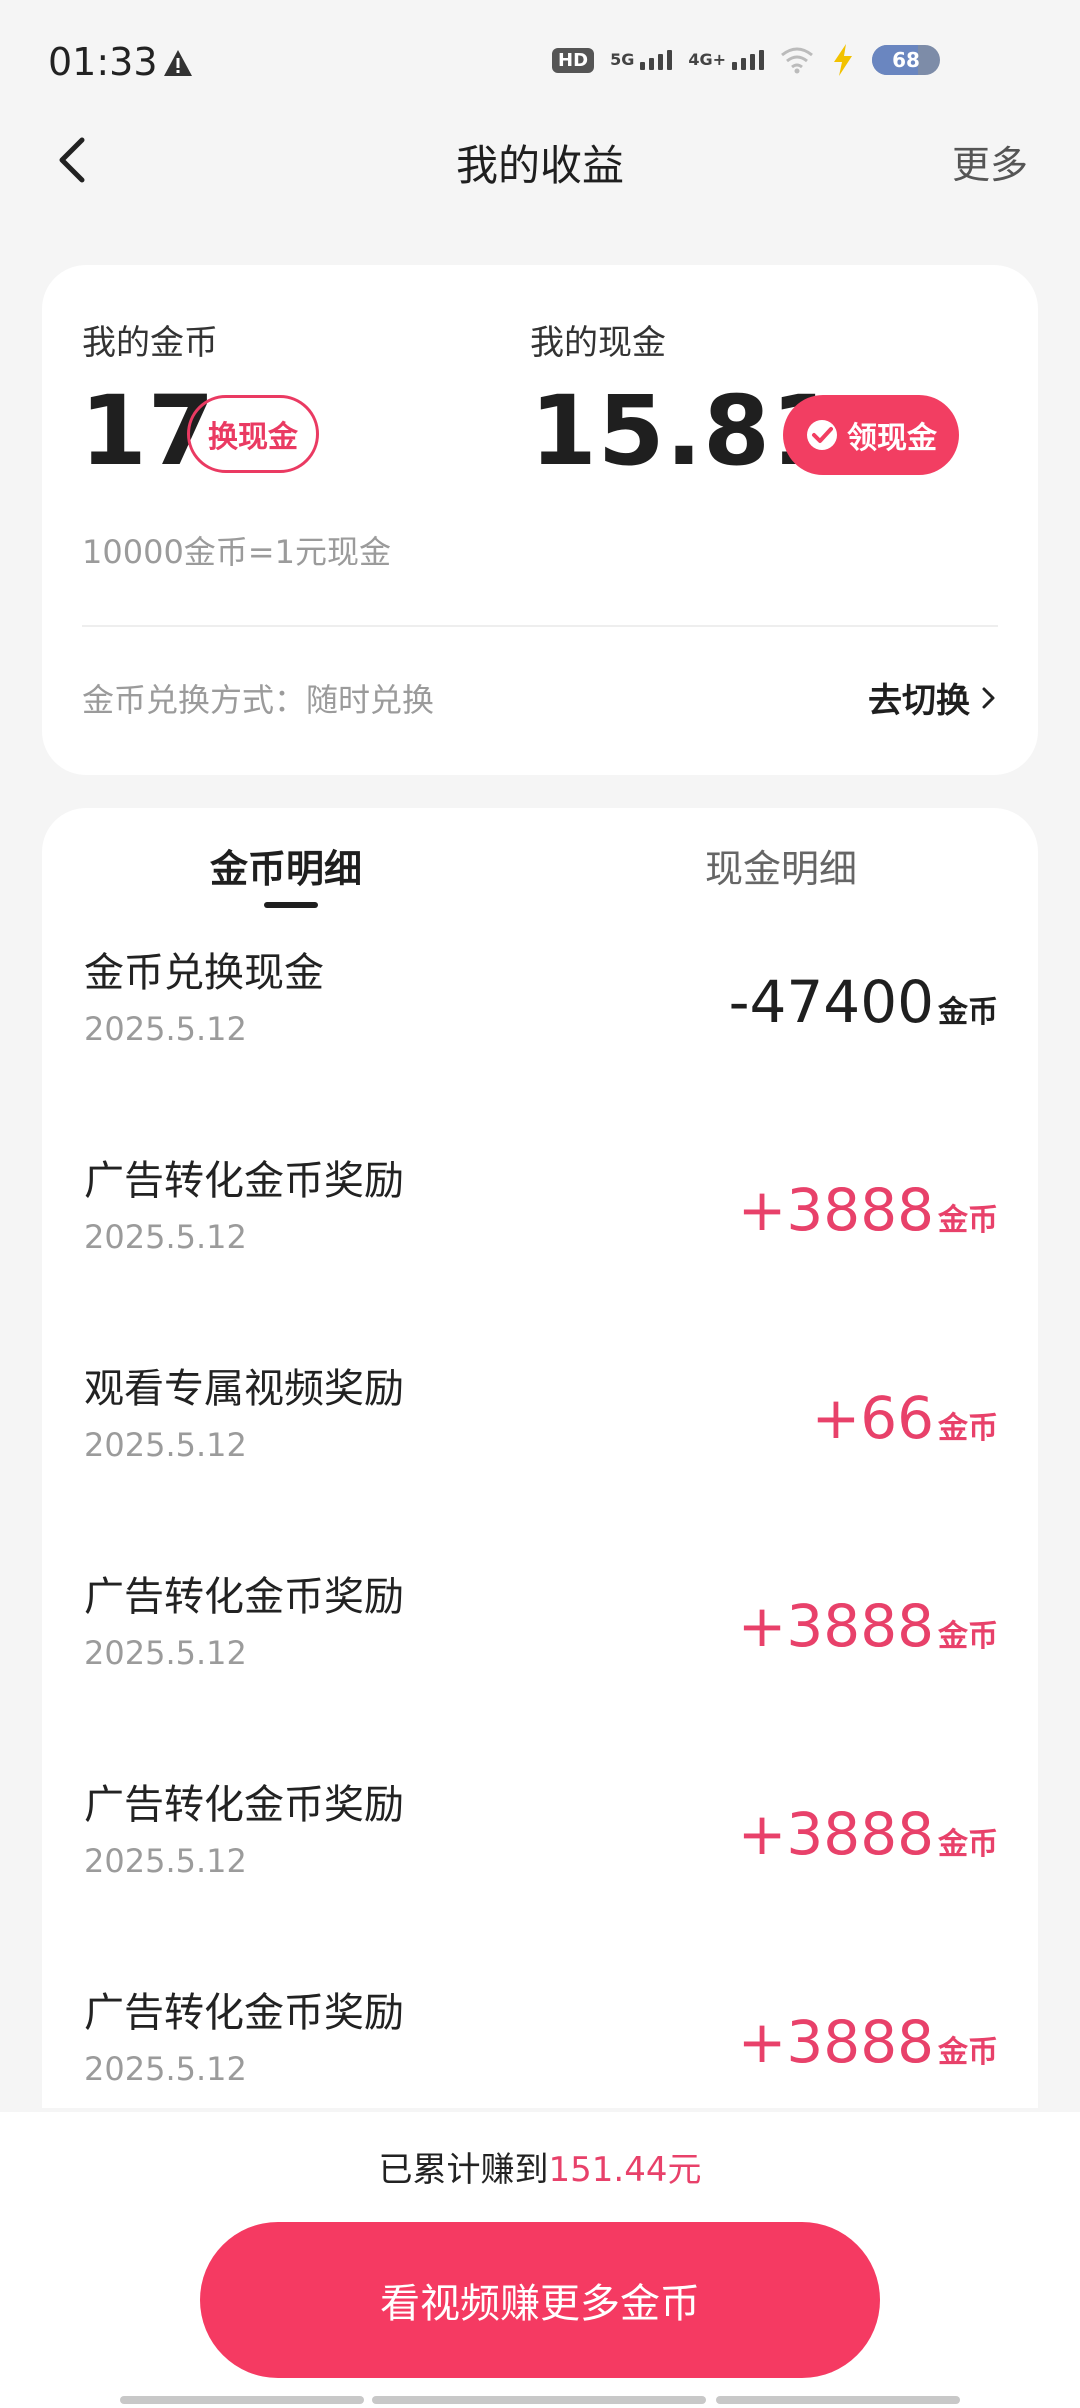 This screenshot has width=1080, height=2408. What do you see at coordinates (244, 1389) in the screenshot?
I see `record-title: 观看专属视频奖励` at bounding box center [244, 1389].